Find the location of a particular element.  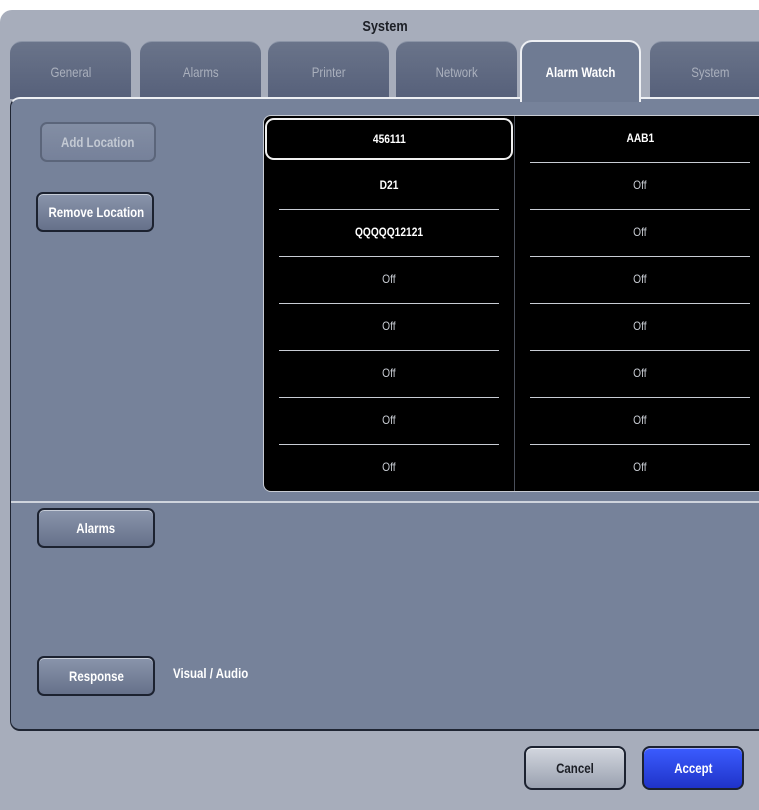

tab-general: General is located at coordinates (70, 70).